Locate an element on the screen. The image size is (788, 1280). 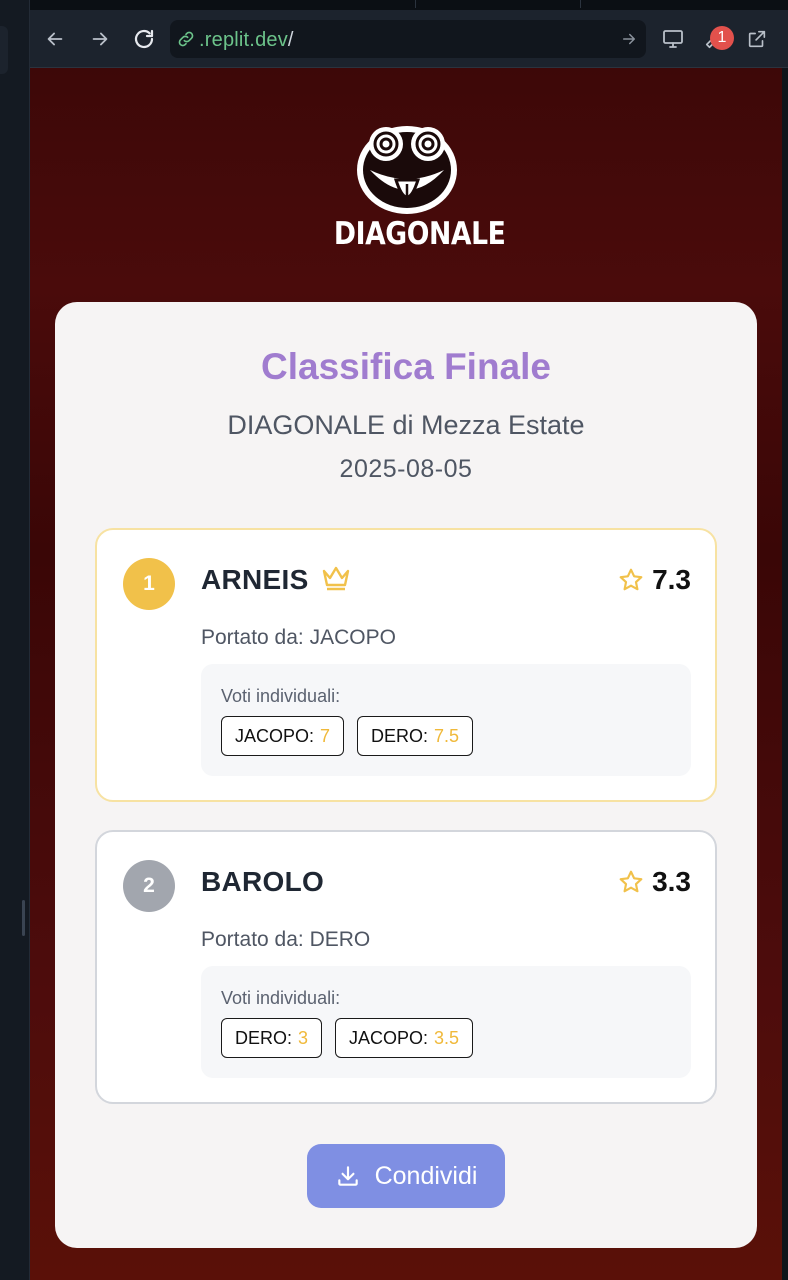
url-host: .replit.dev is located at coordinates (243, 40).